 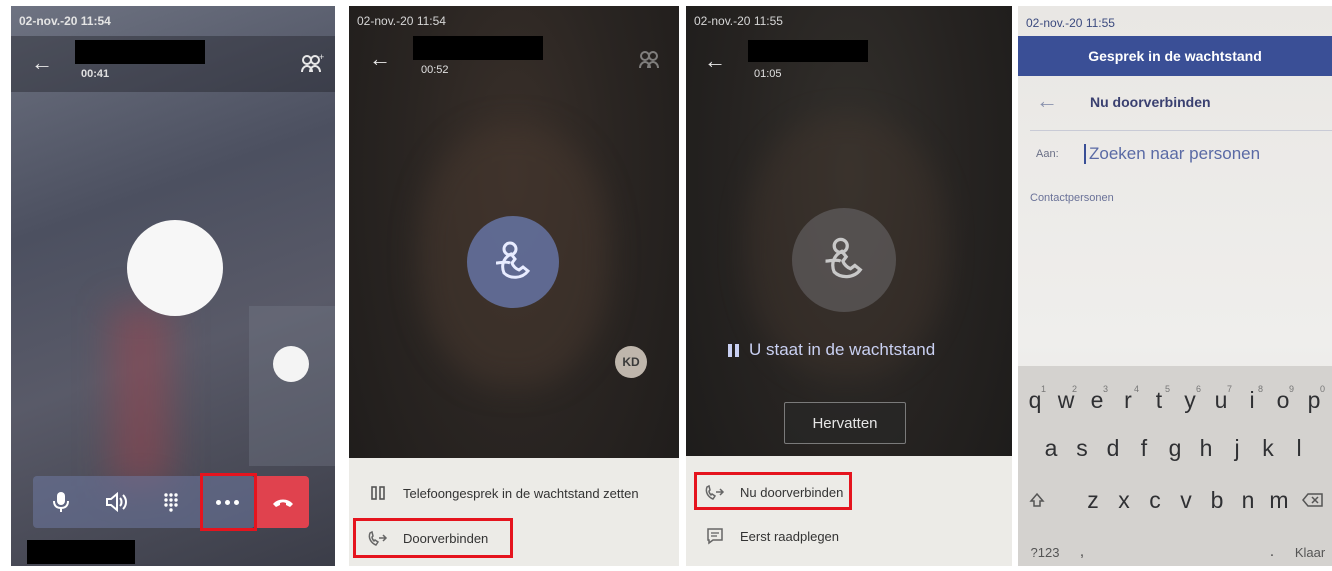 I want to click on key-r: r4, so click(x=1128, y=400).